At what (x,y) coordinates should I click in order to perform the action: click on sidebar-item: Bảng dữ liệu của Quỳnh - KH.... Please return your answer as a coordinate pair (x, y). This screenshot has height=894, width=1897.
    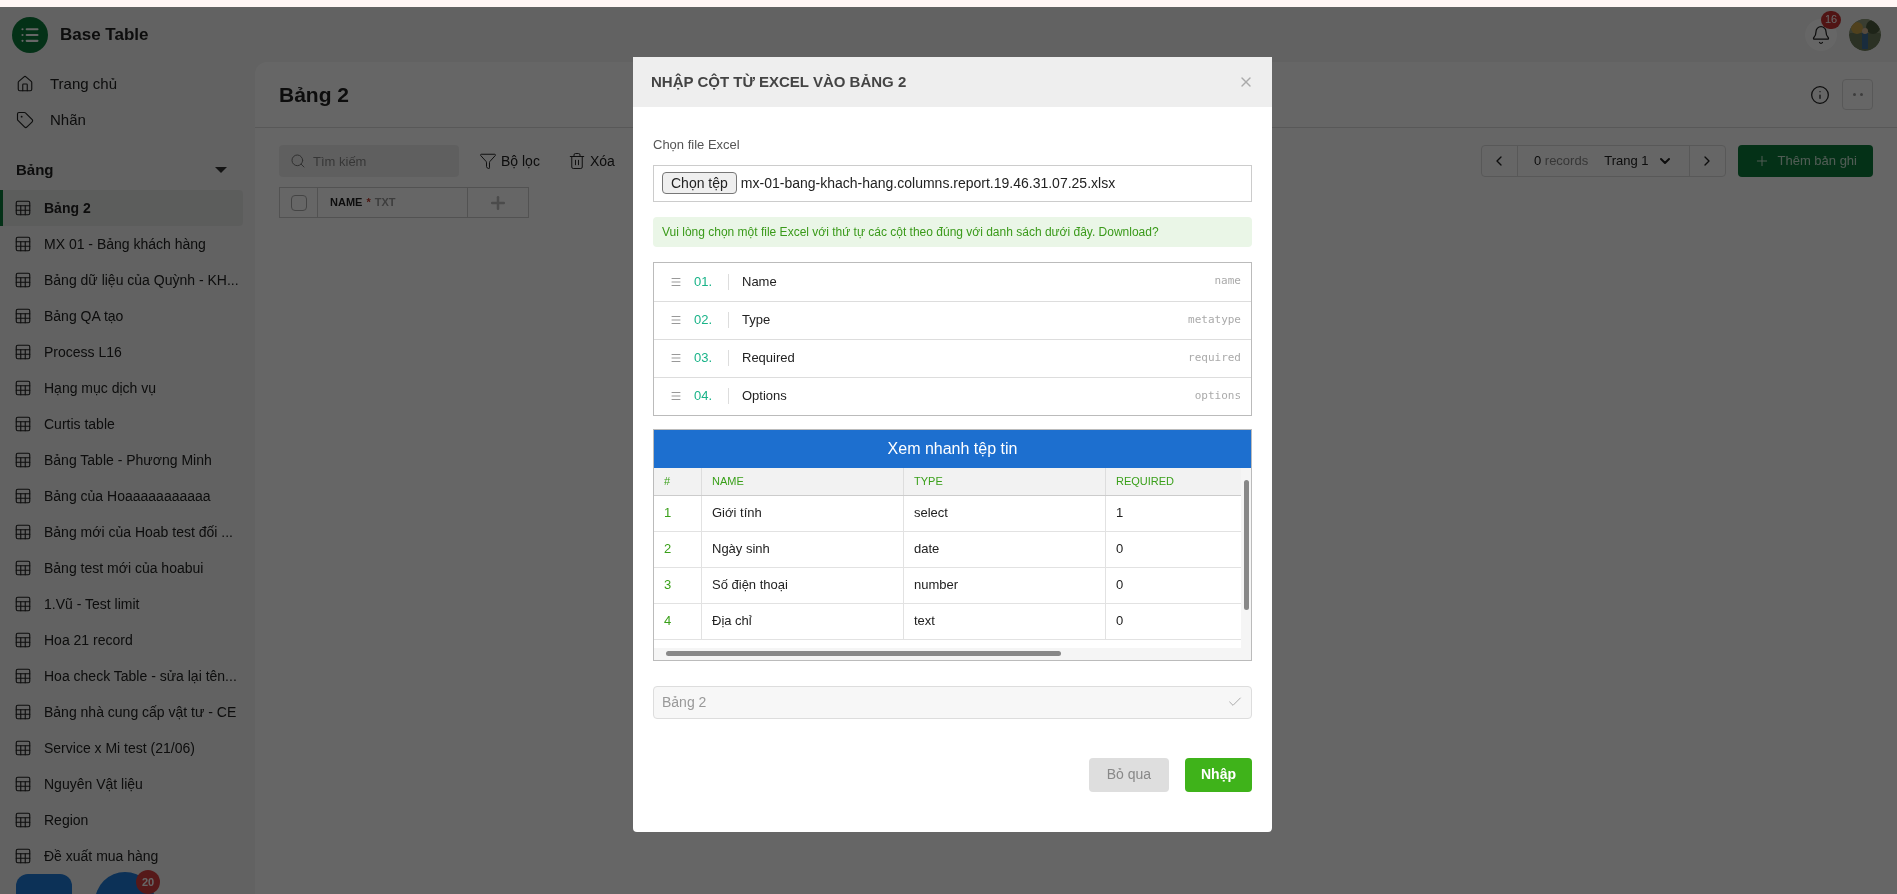
    Looking at the image, I should click on (121, 280).